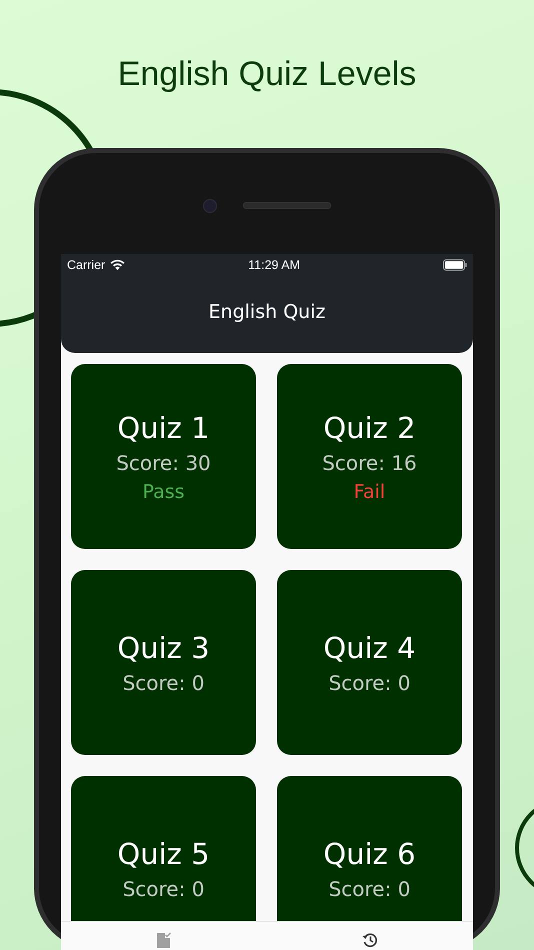  What do you see at coordinates (369, 462) in the screenshot?
I see `quiz-score: Score: 16` at bounding box center [369, 462].